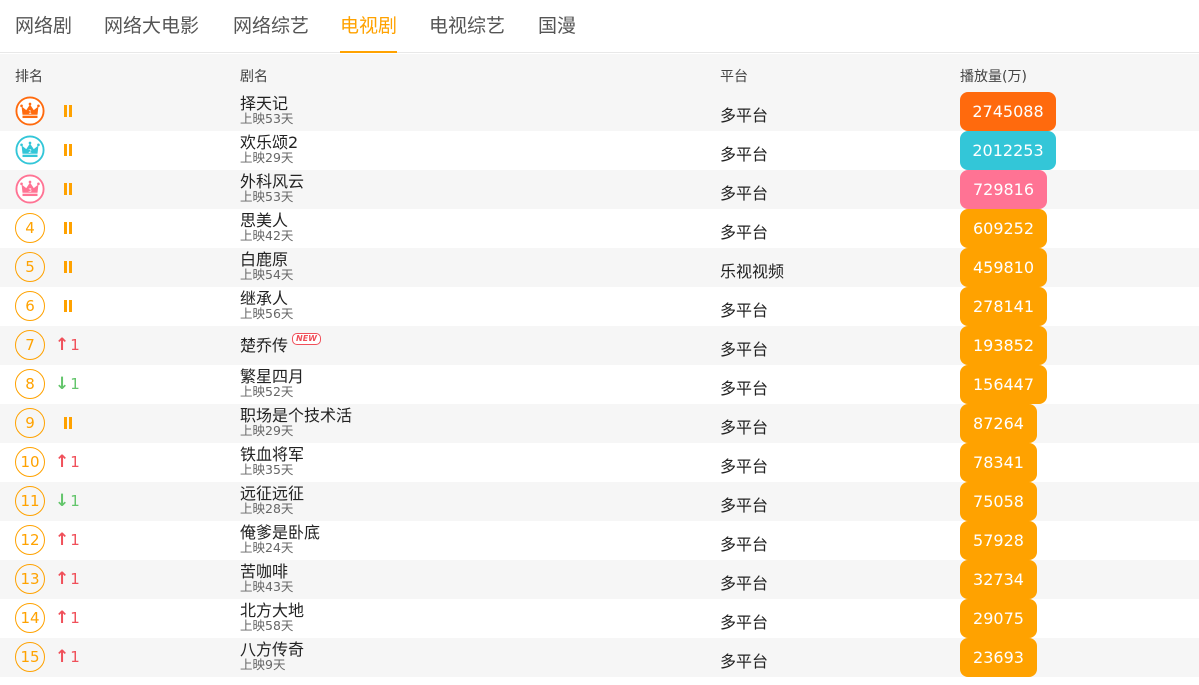 This screenshot has height=685, width=1199. What do you see at coordinates (993, 77) in the screenshot?
I see `header-views: 播放量(万)` at bounding box center [993, 77].